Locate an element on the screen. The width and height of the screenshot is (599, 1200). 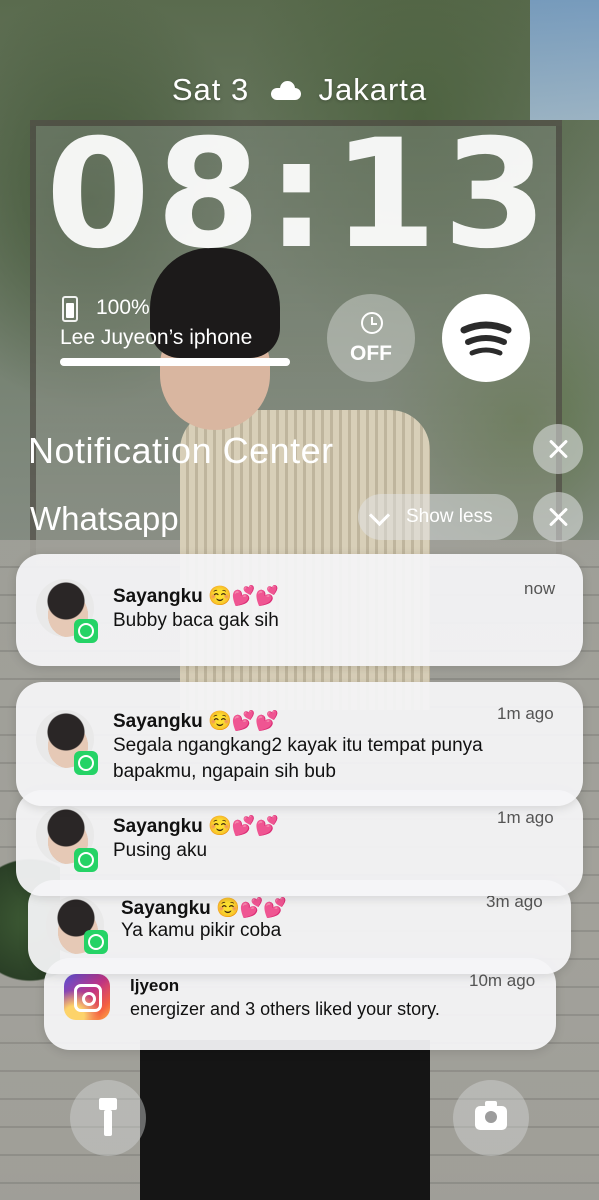
spotify-icon is located at coordinates (486, 338).